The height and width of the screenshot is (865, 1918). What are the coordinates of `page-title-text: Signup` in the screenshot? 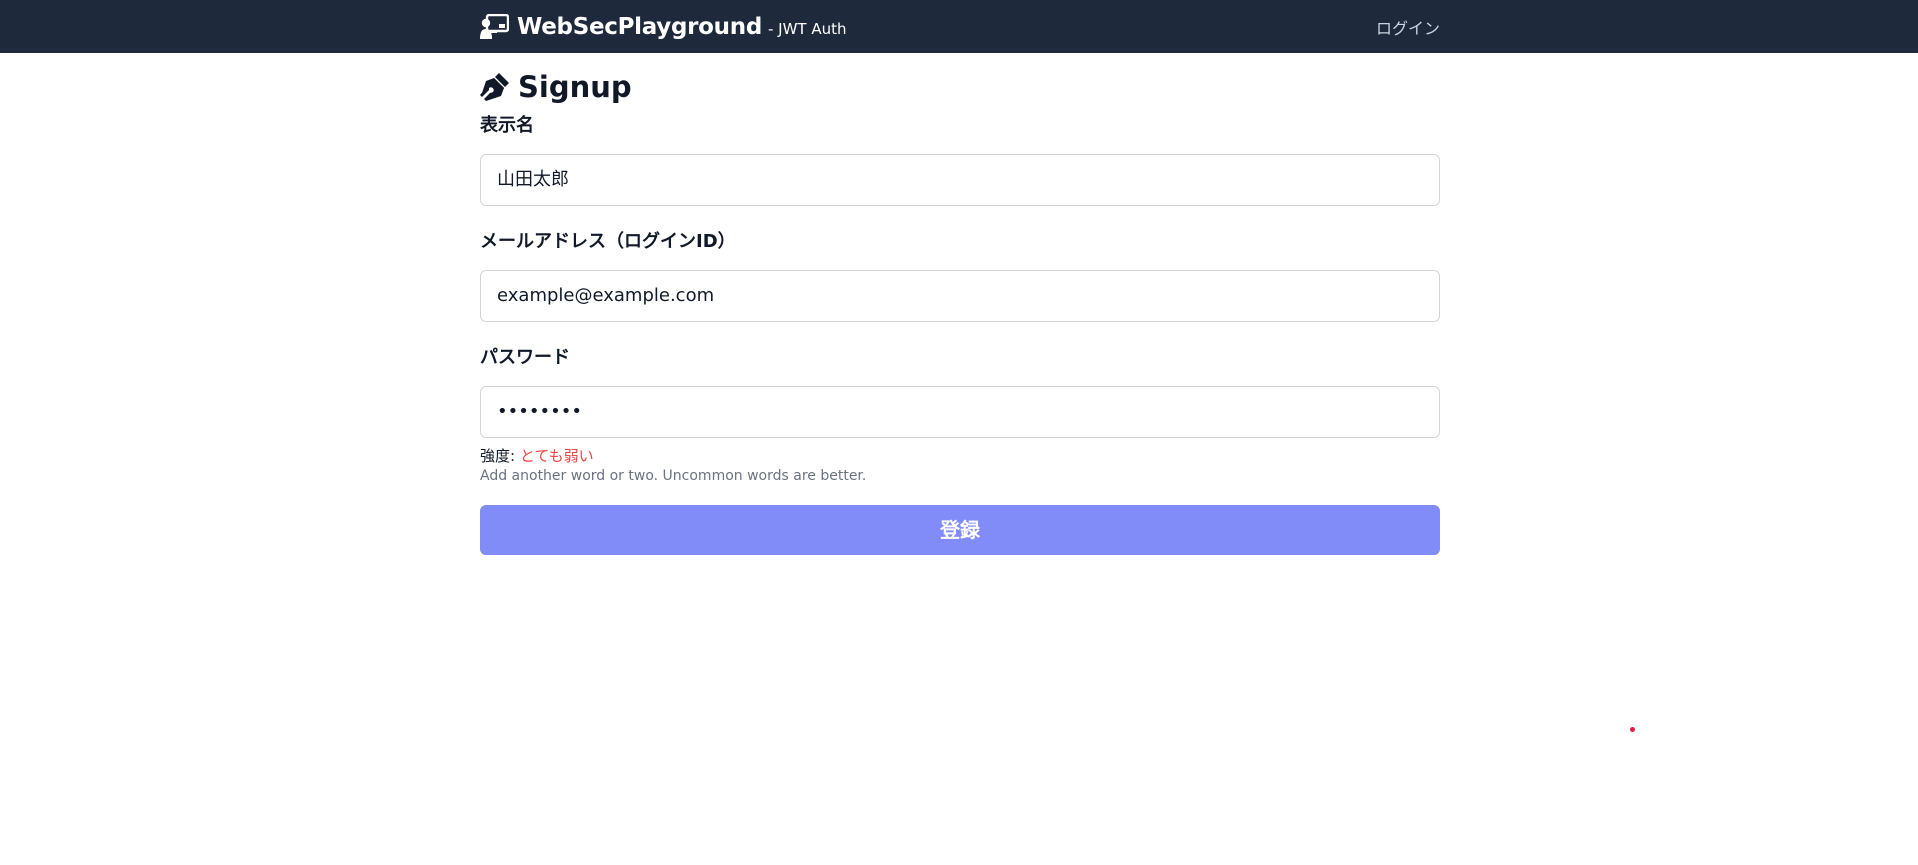 It's located at (575, 87).